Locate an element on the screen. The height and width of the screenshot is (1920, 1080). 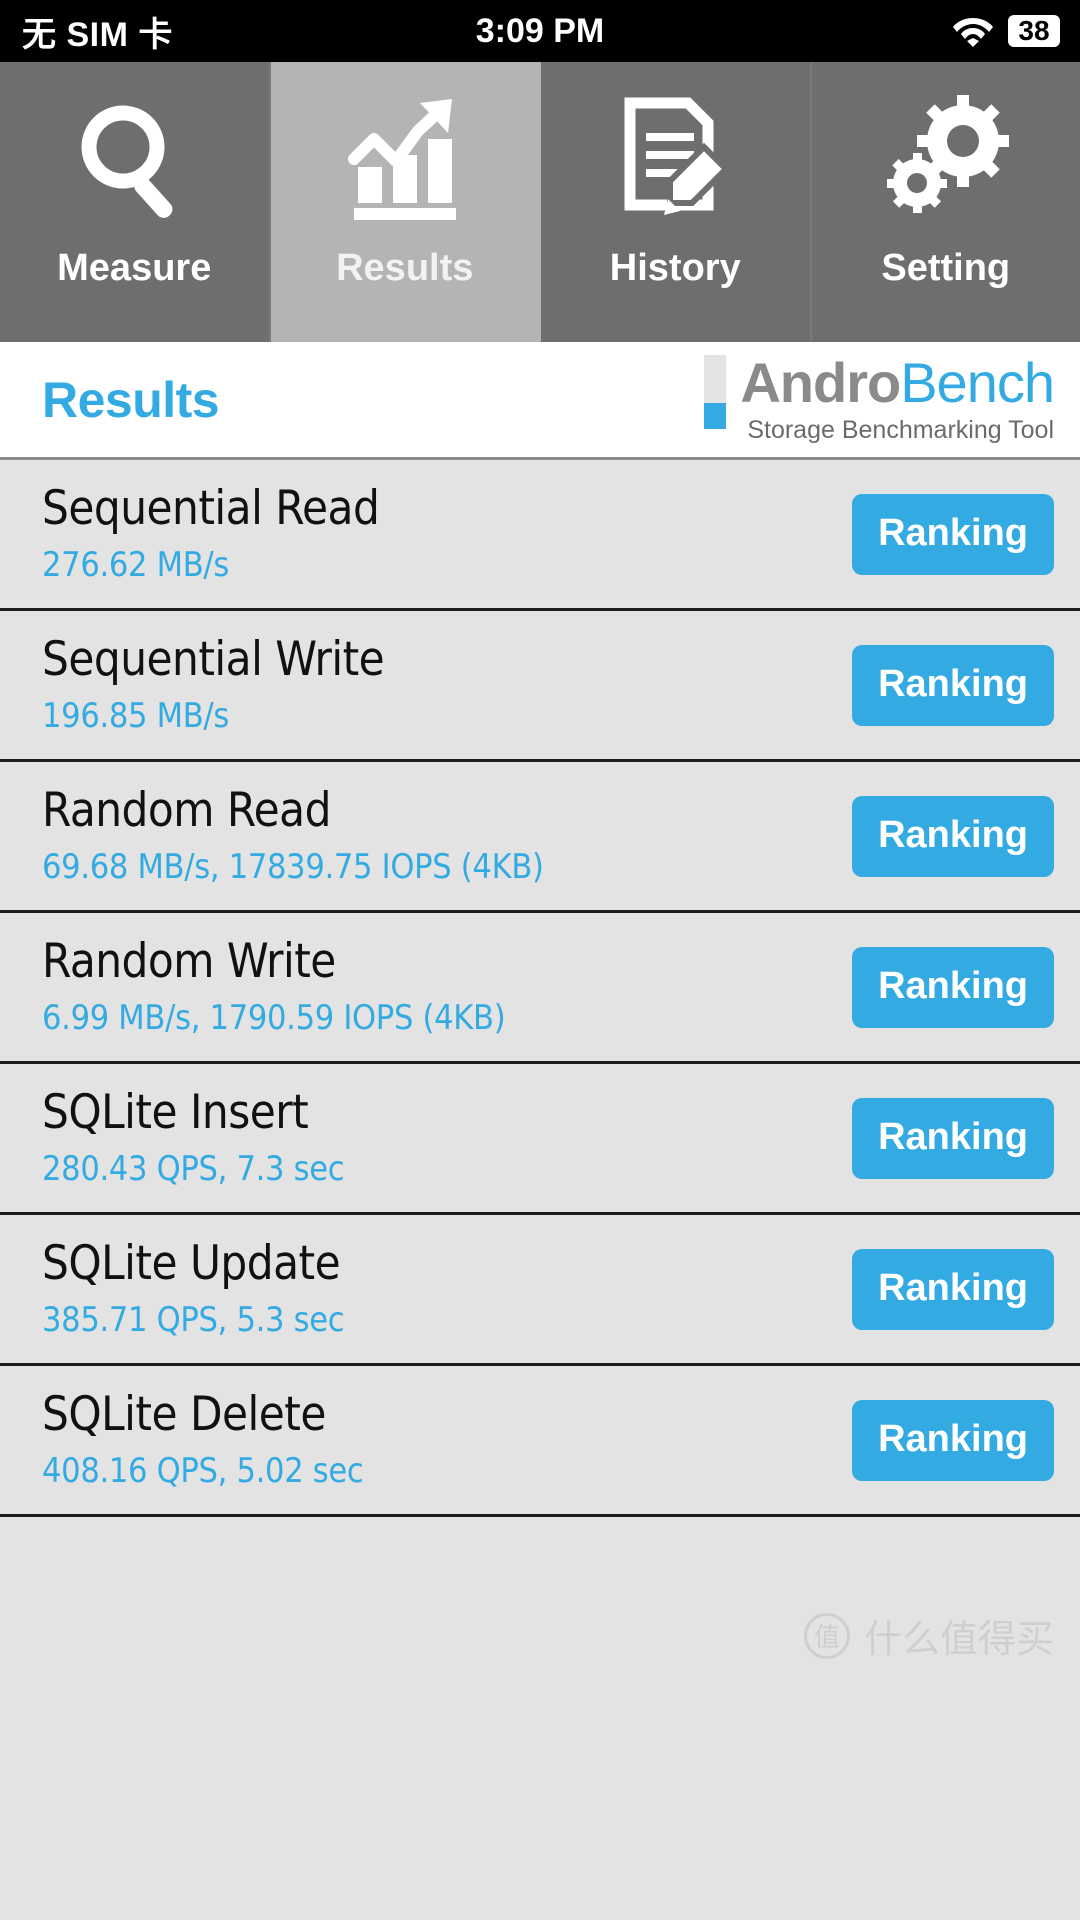
clock-label: 3:09 PM is located at coordinates (540, 30).